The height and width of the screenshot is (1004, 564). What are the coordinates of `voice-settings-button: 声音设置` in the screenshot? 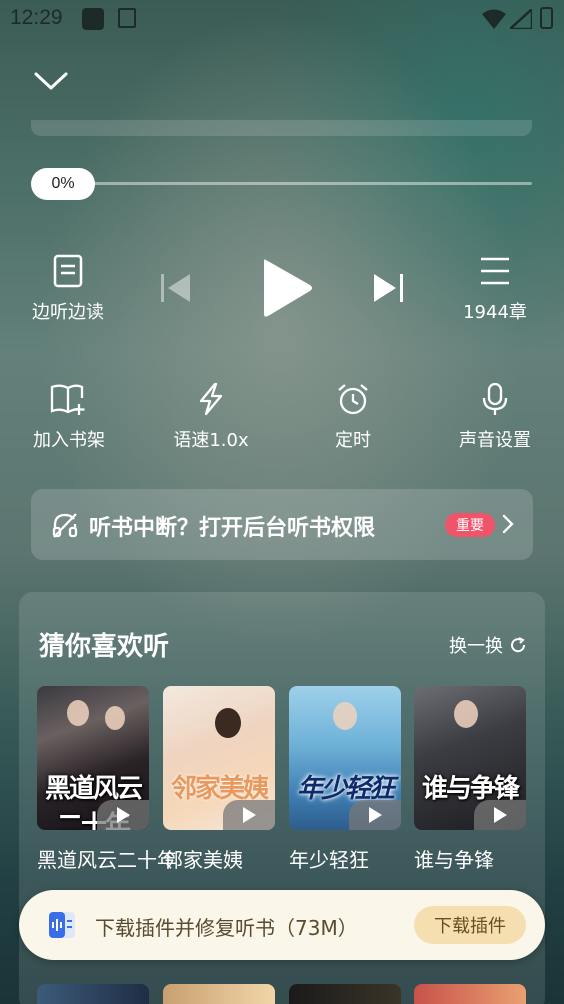 It's located at (495, 417).